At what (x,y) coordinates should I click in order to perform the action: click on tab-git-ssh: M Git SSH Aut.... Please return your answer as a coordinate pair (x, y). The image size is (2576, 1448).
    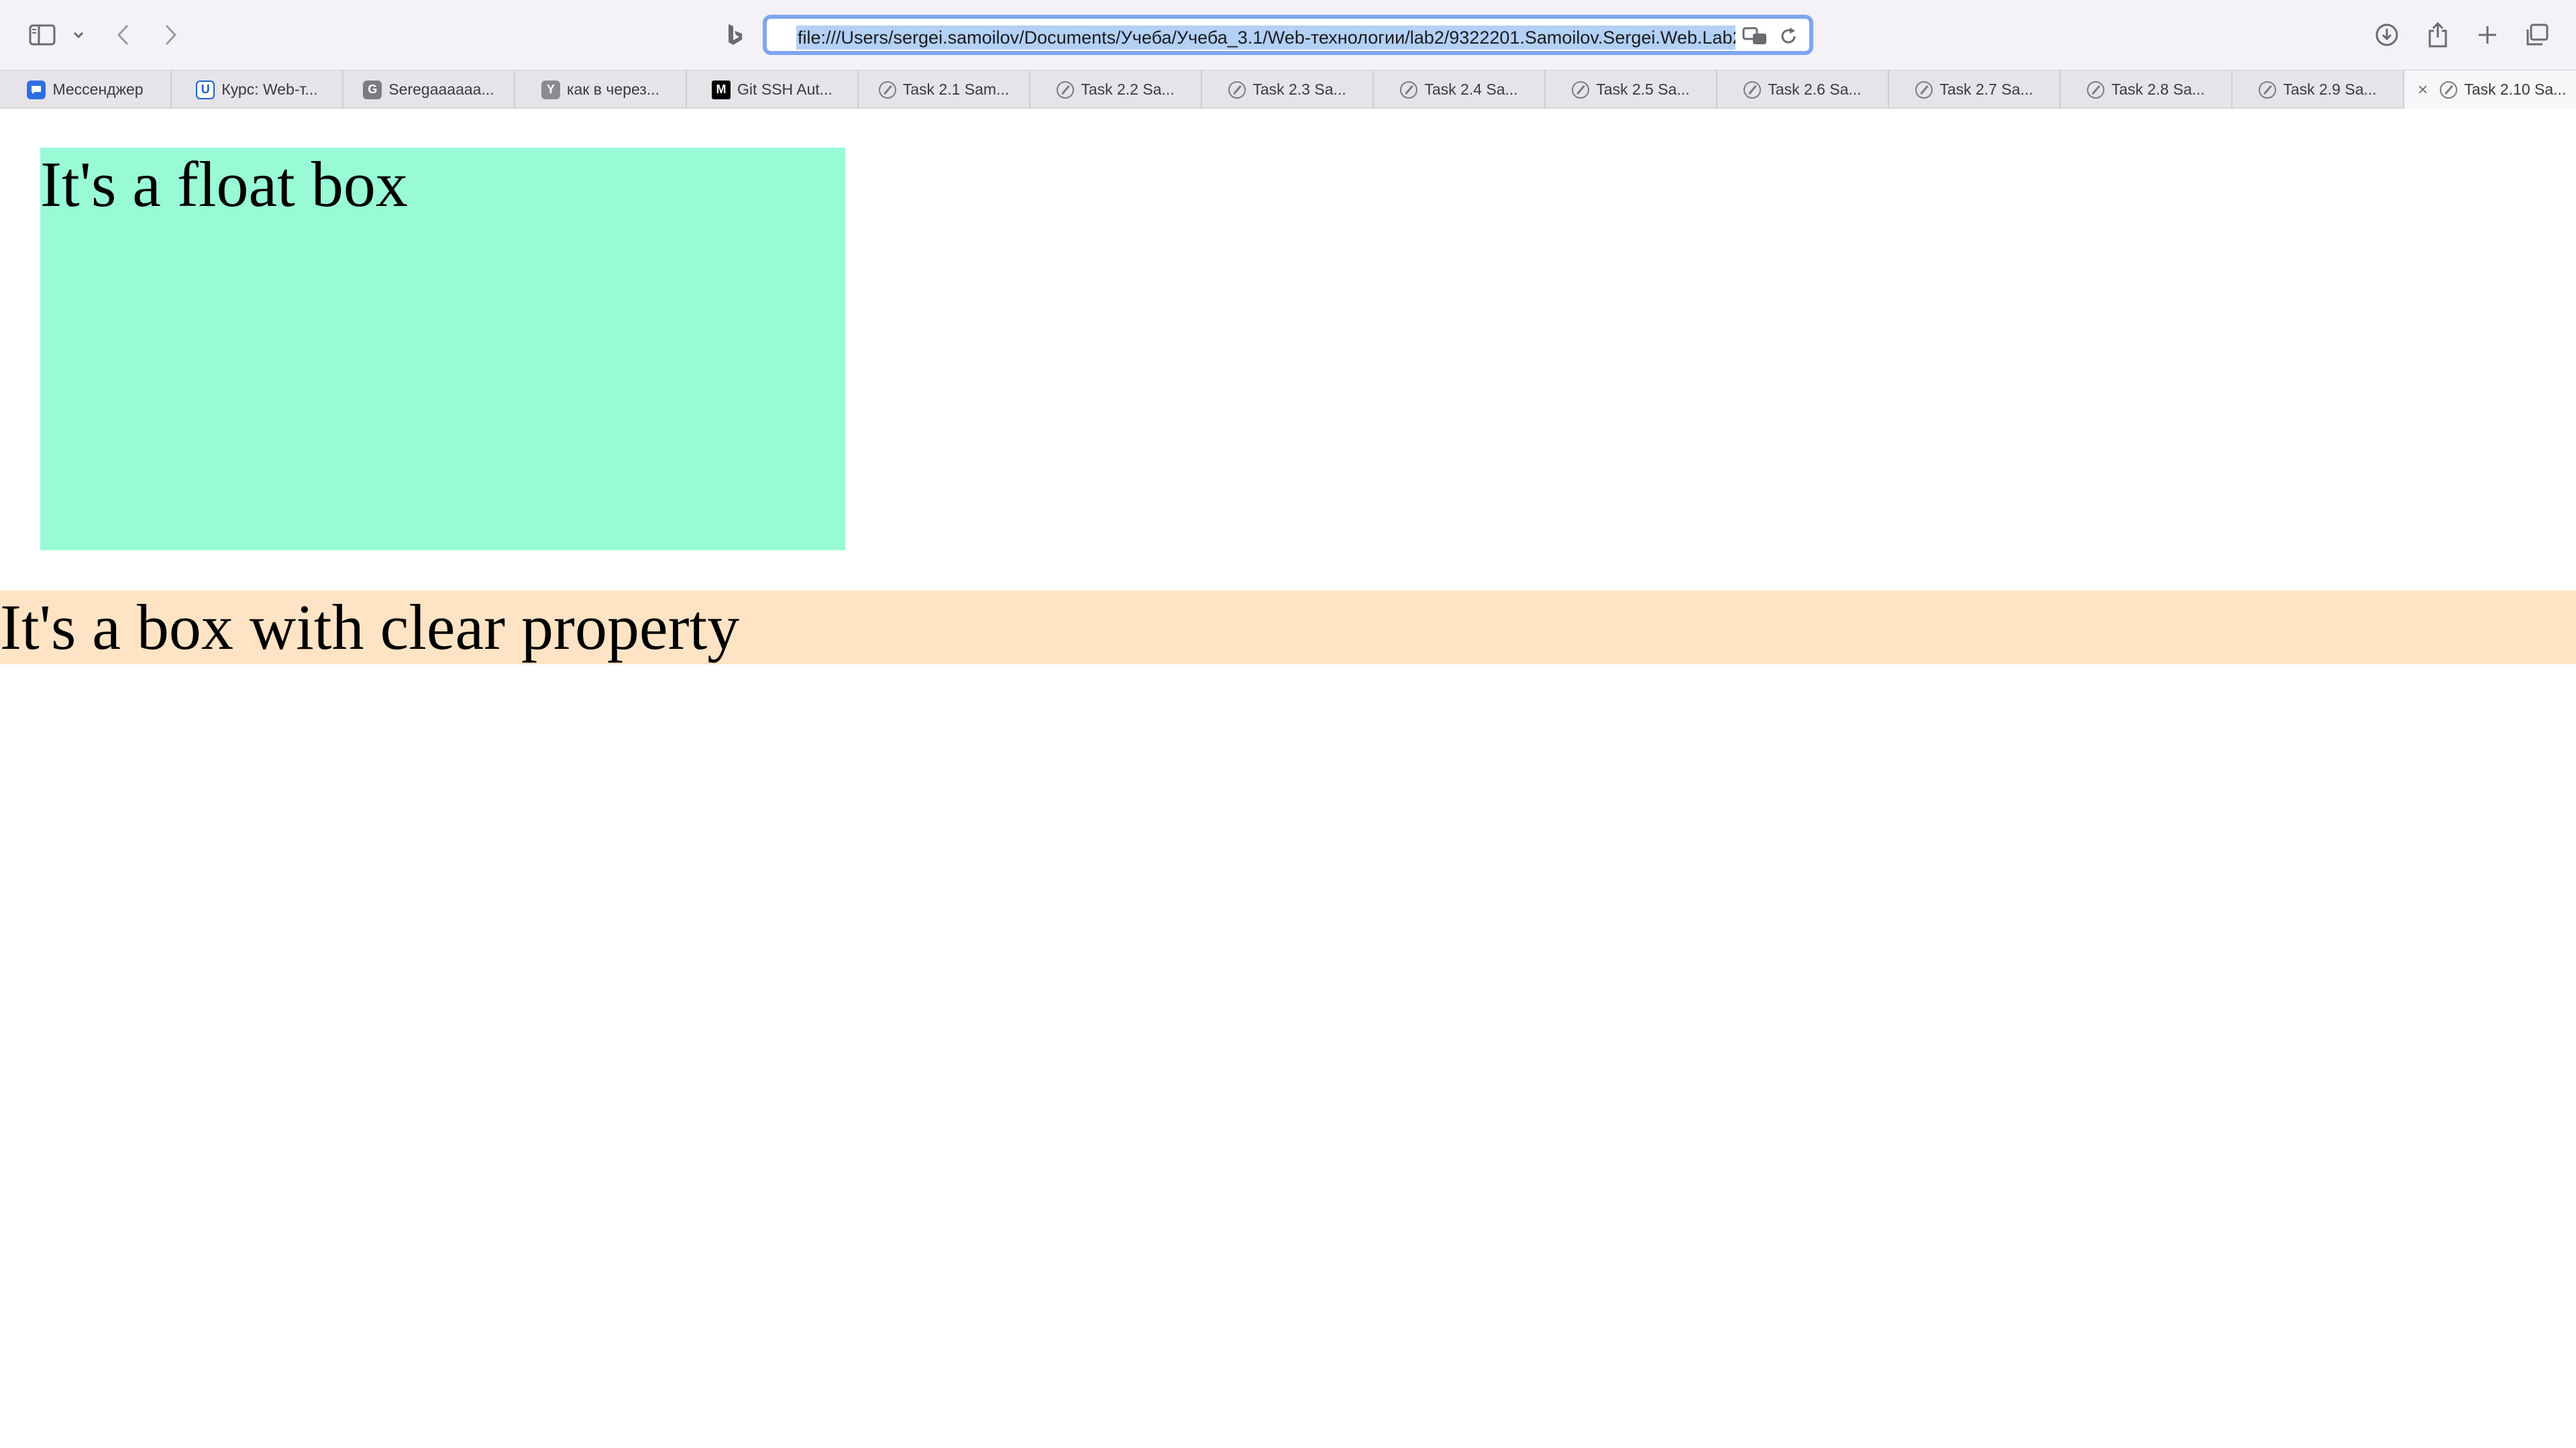
    Looking at the image, I should click on (773, 89).